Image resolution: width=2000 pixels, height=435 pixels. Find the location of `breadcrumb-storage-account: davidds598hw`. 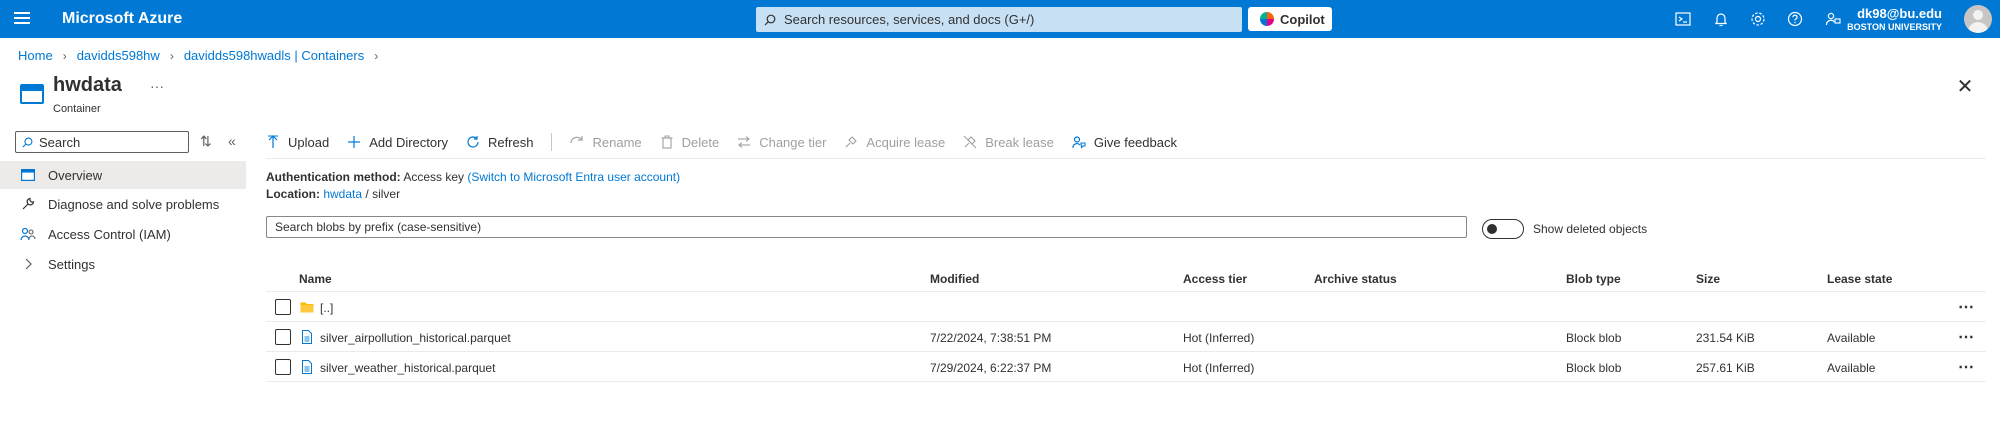

breadcrumb-storage-account: davidds598hw is located at coordinates (118, 55).